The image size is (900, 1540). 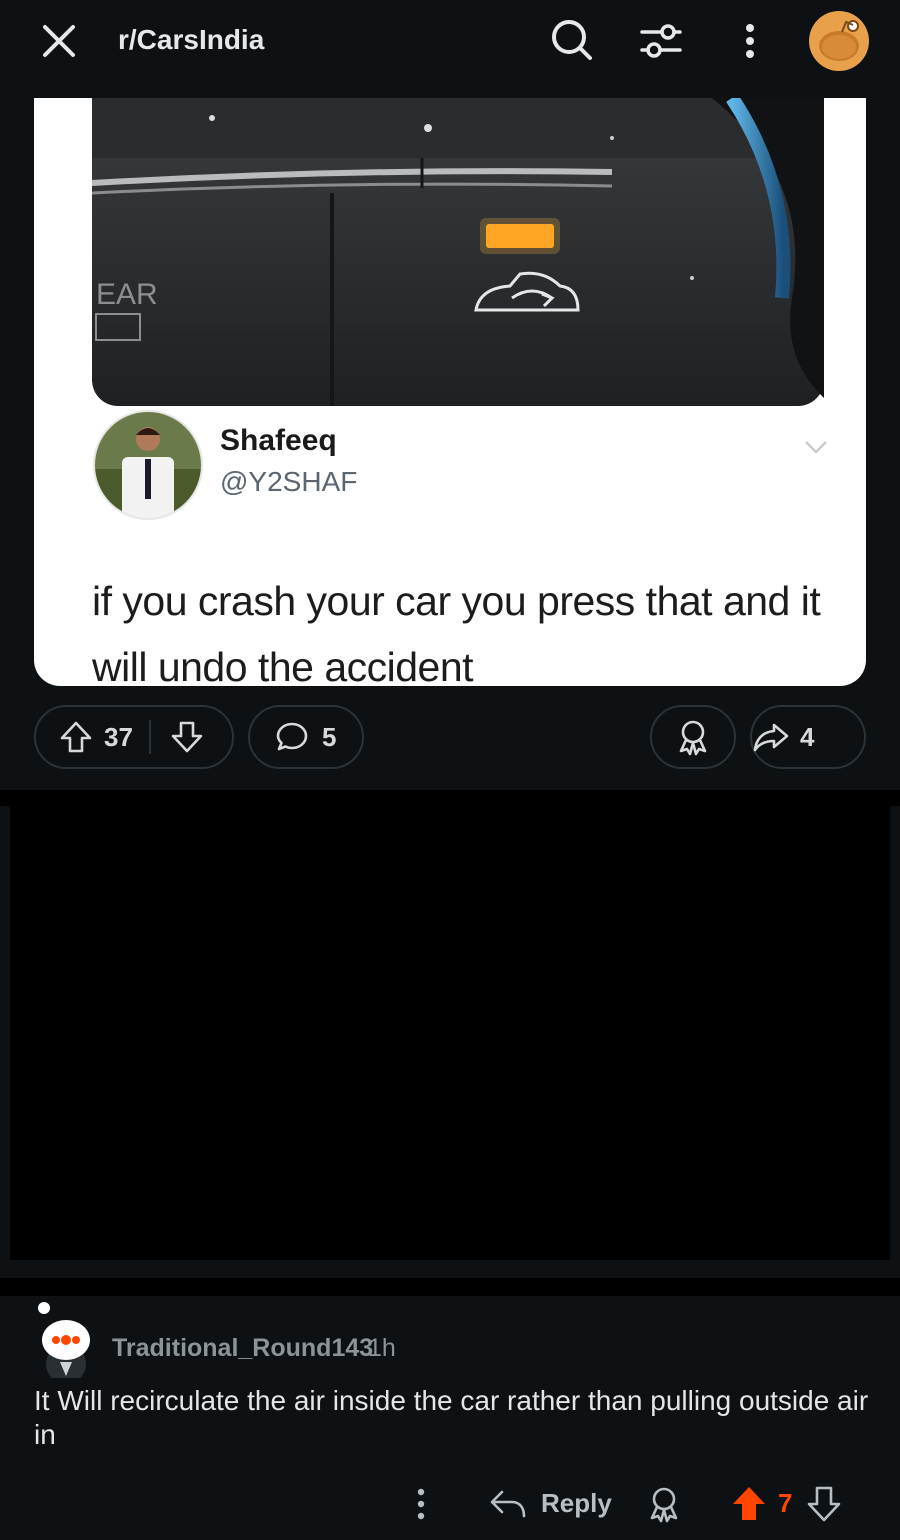 I want to click on svg-text: EAR, so click(x=127, y=294).